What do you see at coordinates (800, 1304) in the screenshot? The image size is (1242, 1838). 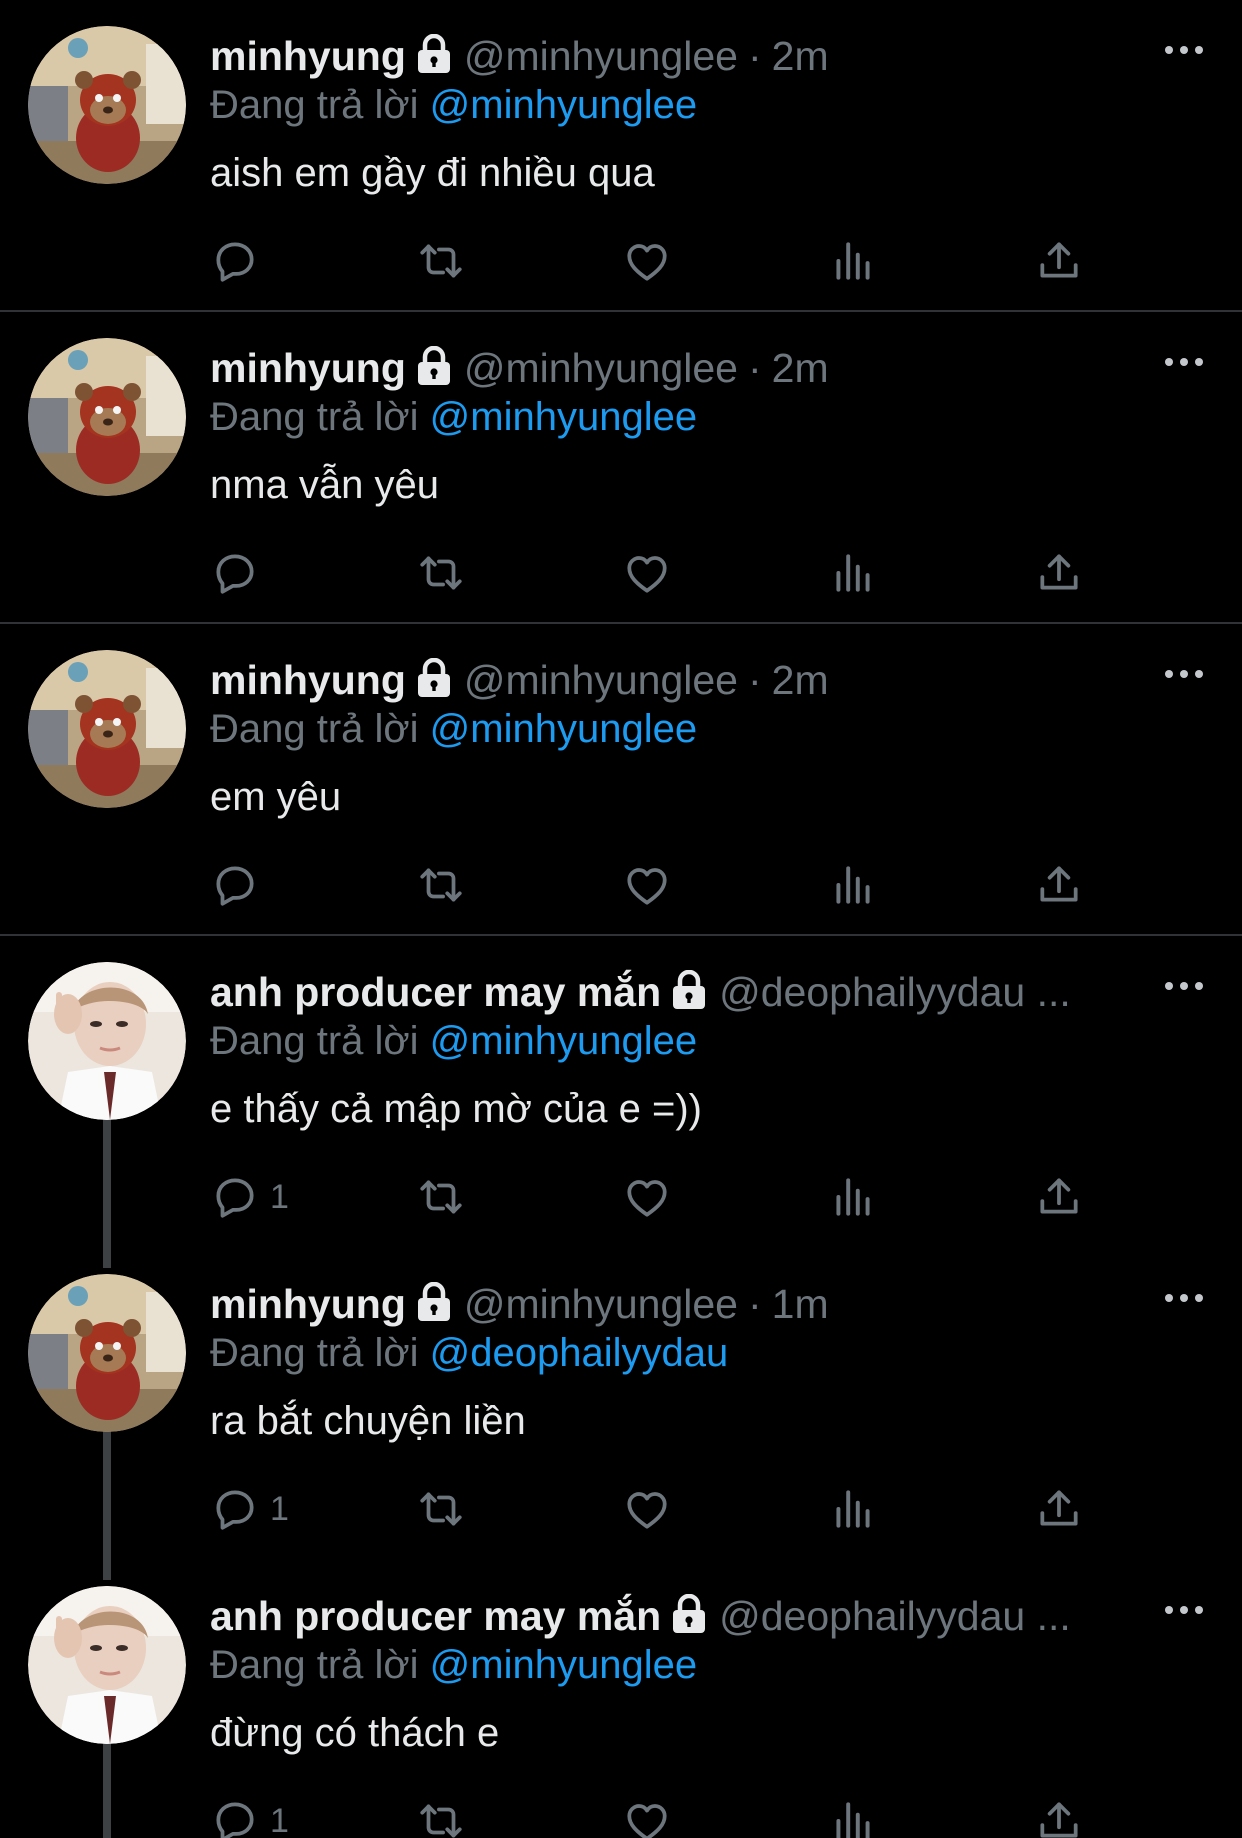 I see `timestamp: 1m` at bounding box center [800, 1304].